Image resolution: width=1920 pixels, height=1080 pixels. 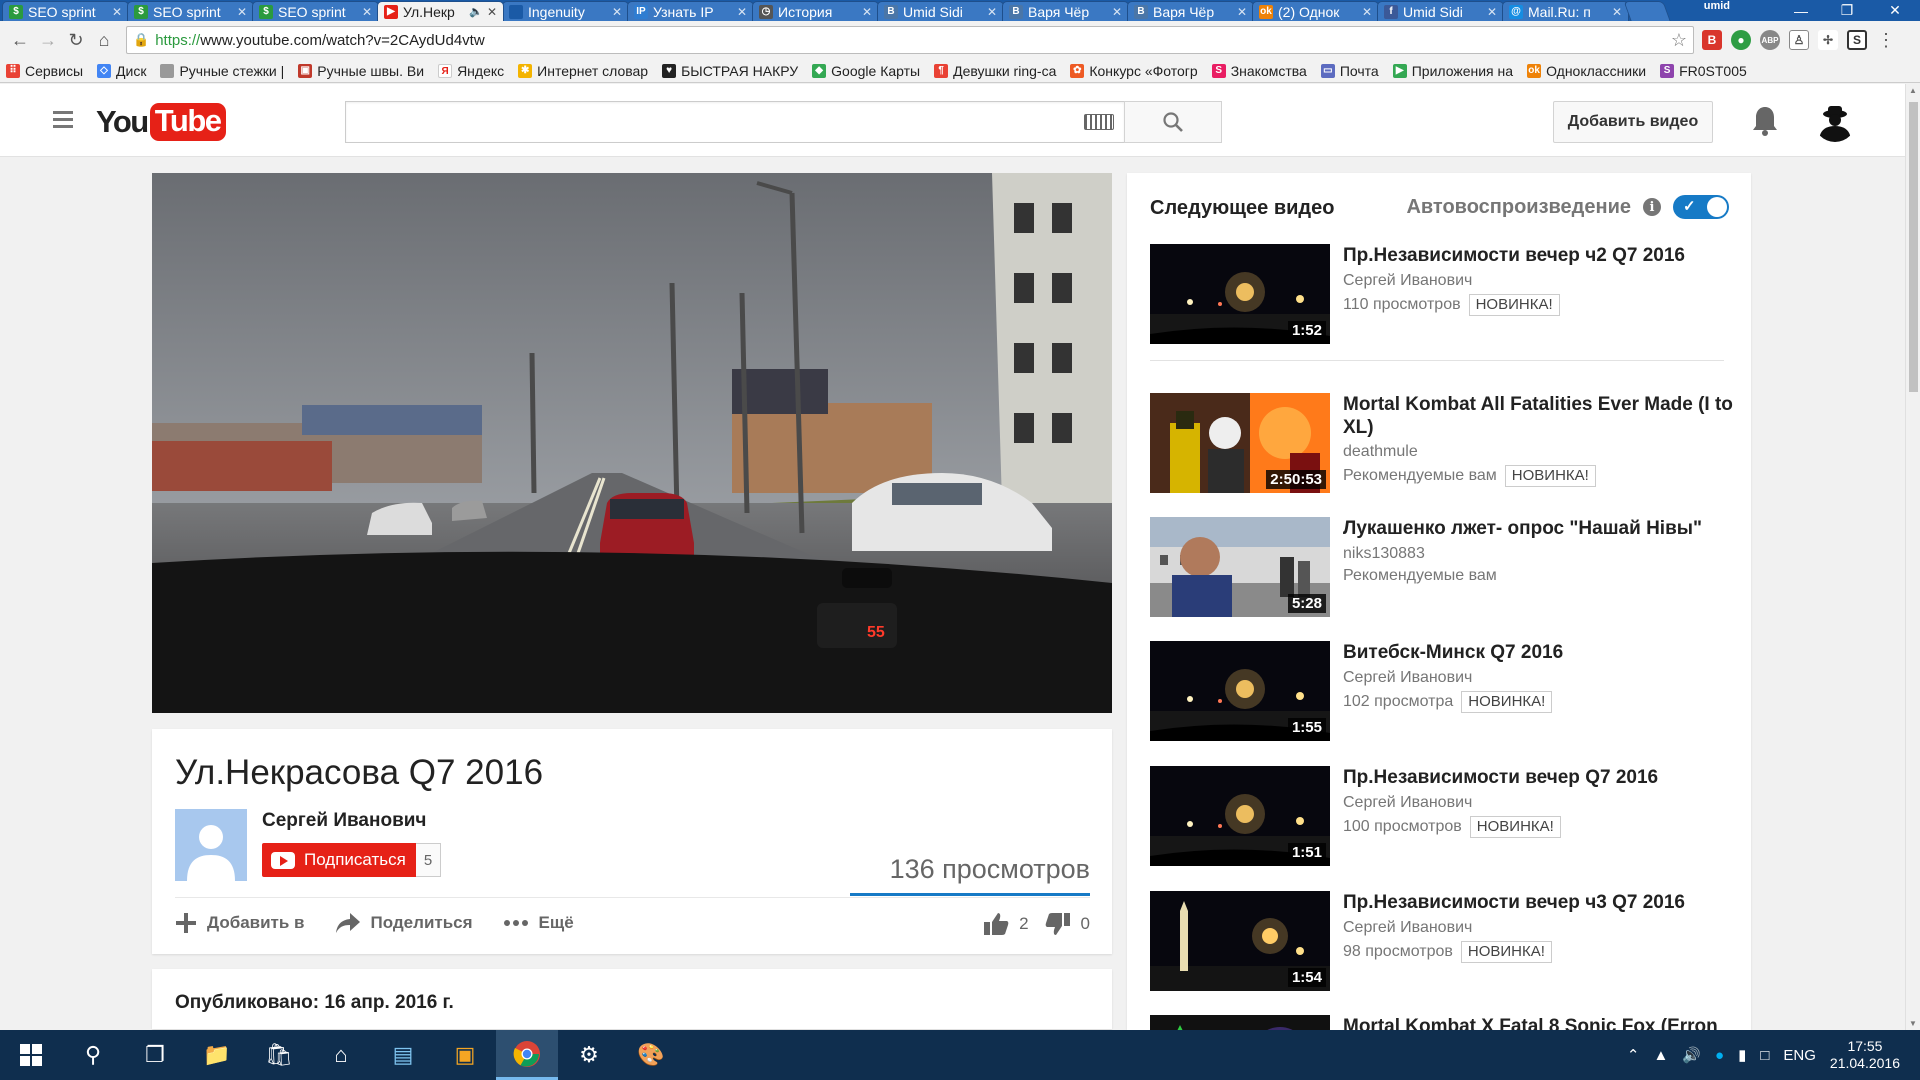 What do you see at coordinates (240, 923) in the screenshot?
I see `add-to-button: Добавить в` at bounding box center [240, 923].